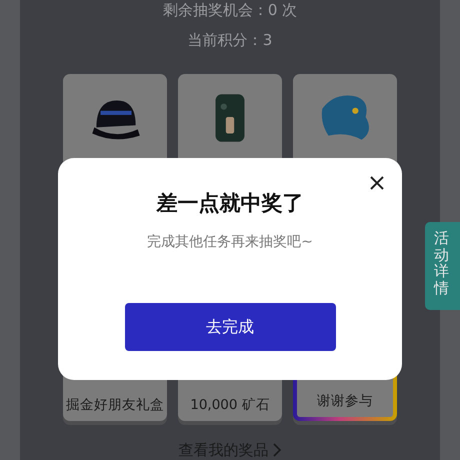 The width and height of the screenshot is (460, 460). I want to click on prize-label: 10,000 矿石, so click(230, 405).